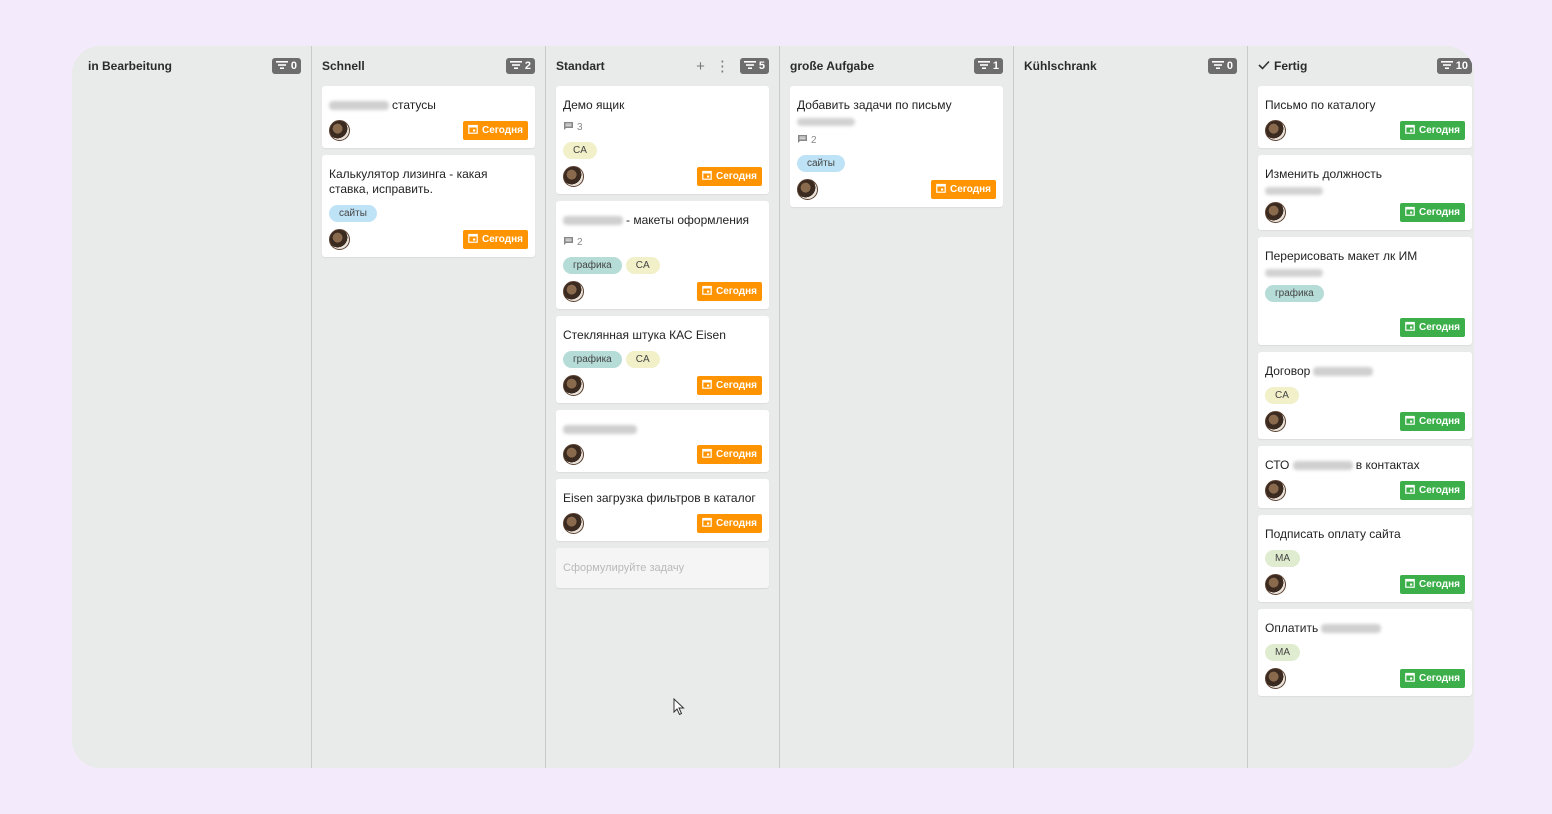  Describe the element at coordinates (802, 140) in the screenshot. I see `comment-icon` at that location.